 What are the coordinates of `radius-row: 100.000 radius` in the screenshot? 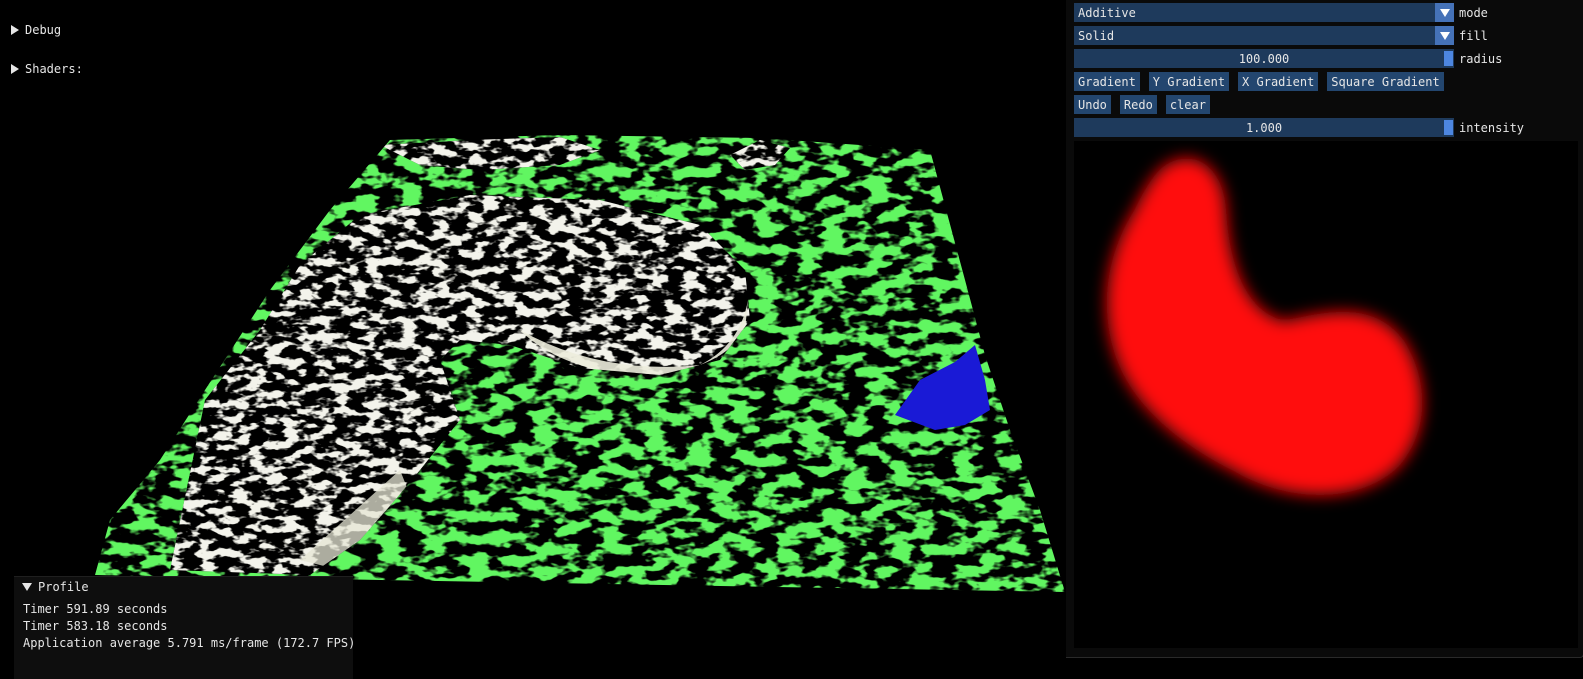 It's located at (1288, 58).